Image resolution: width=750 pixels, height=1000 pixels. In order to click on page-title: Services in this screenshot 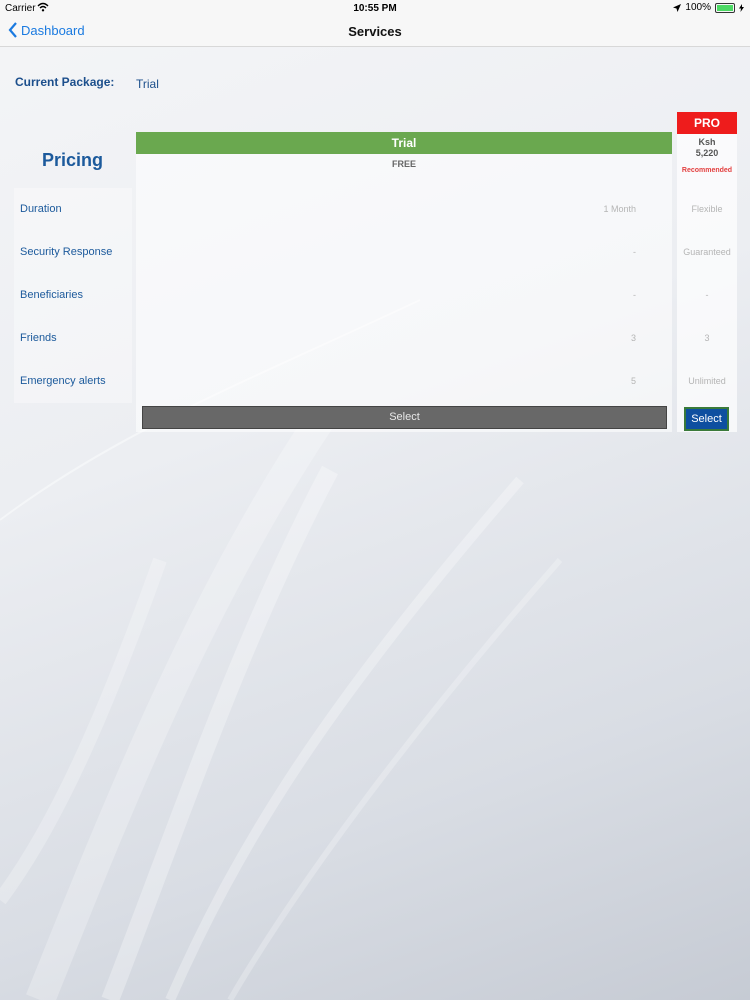, I will do `click(375, 31)`.